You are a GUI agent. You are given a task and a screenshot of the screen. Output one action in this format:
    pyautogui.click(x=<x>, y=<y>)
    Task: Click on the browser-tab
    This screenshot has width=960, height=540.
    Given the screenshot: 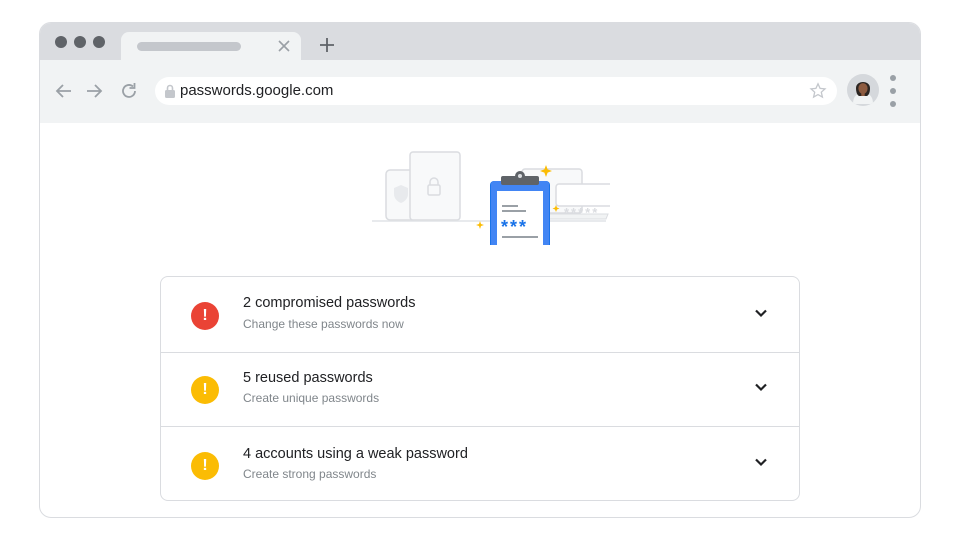 What is the action you would take?
    pyautogui.click(x=211, y=46)
    